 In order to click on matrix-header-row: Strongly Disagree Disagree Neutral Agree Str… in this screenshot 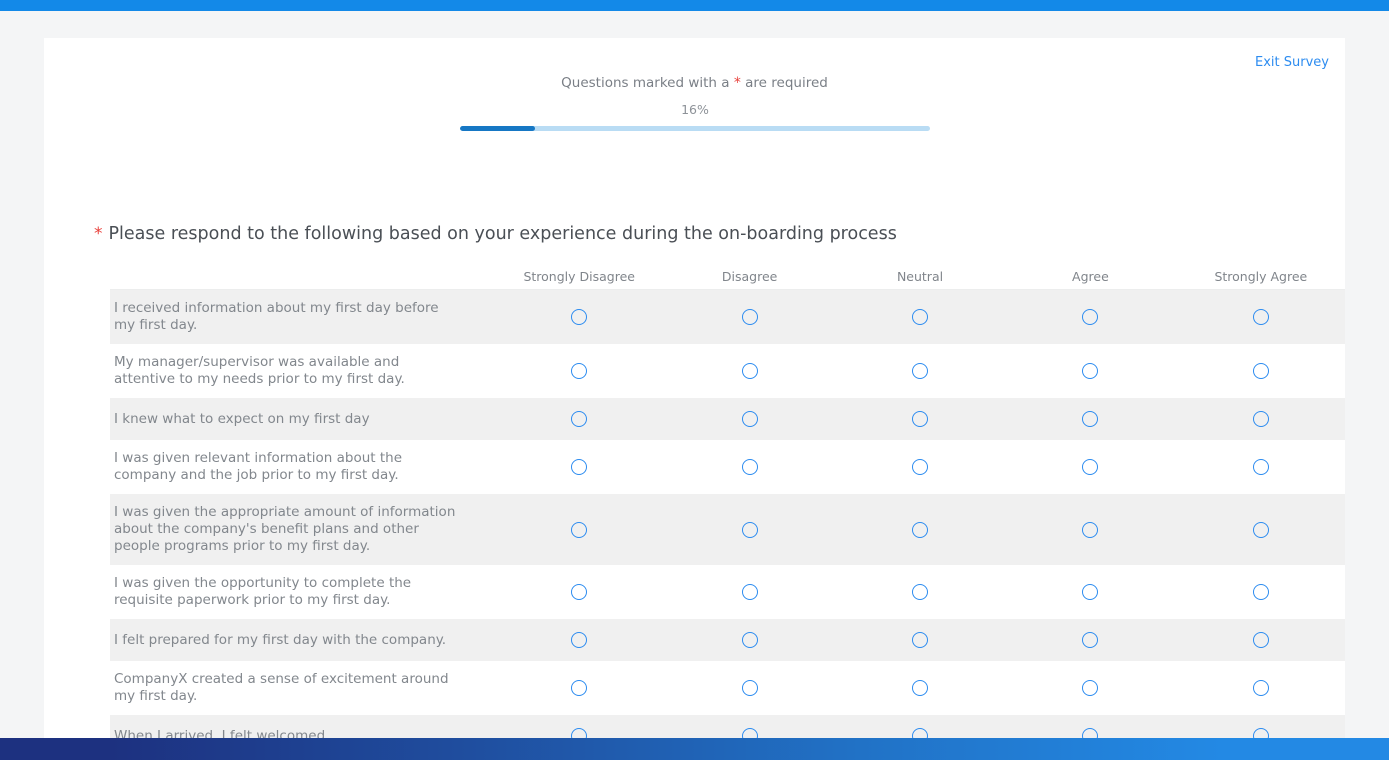, I will do `click(727, 276)`.